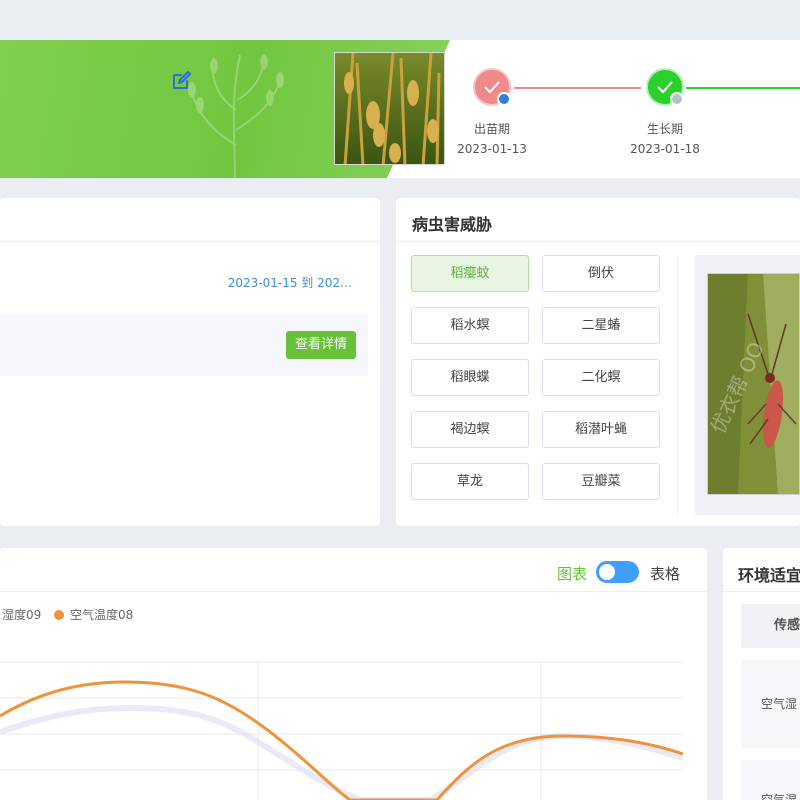 This screenshot has width=800, height=800. What do you see at coordinates (342, 752) in the screenshot?
I see `series-humidity` at bounding box center [342, 752].